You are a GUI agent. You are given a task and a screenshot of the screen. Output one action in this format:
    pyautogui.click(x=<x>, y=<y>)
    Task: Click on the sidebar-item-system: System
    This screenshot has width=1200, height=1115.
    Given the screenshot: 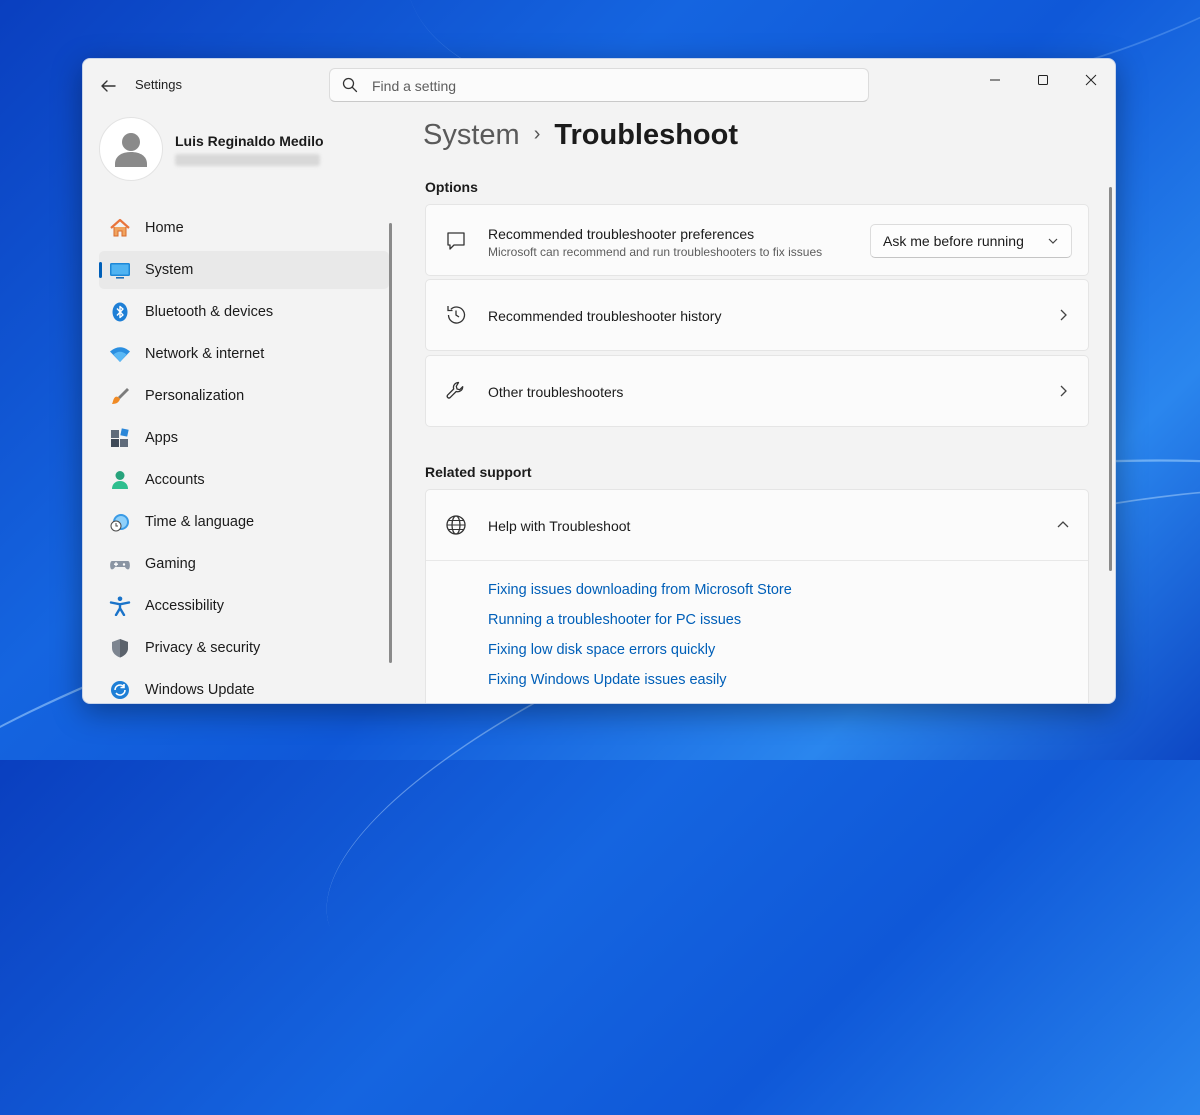 What is the action you would take?
    pyautogui.click(x=244, y=270)
    